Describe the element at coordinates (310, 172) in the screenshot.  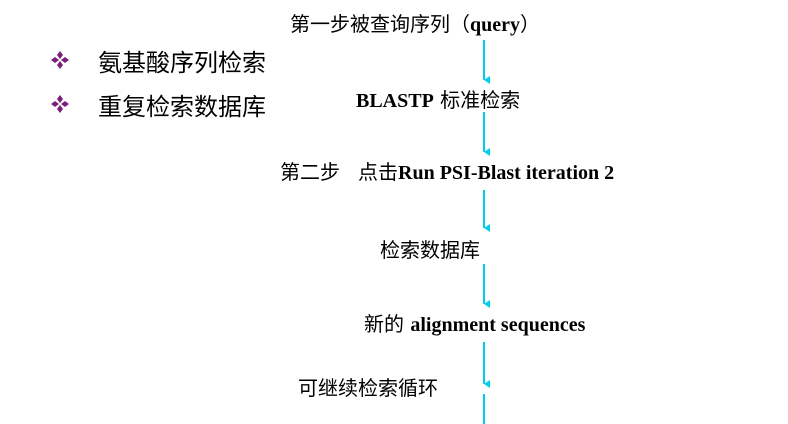
I see `step-label: 第二步` at that location.